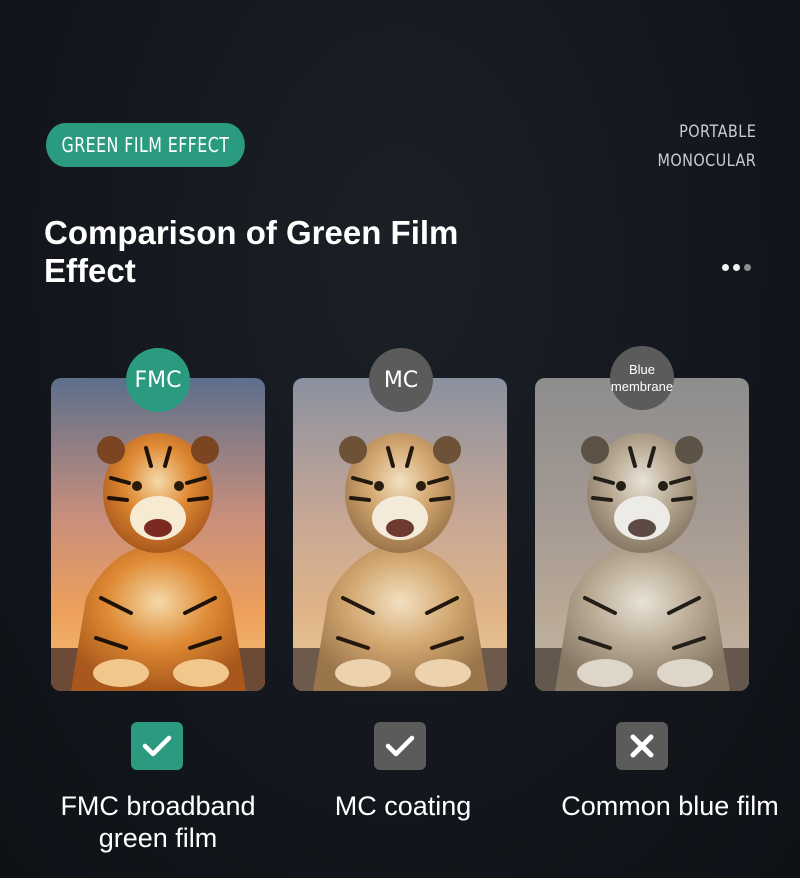 Image resolution: width=800 pixels, height=878 pixels. I want to click on product-type-label: PORTABLE MONOCULAR, so click(698, 147).